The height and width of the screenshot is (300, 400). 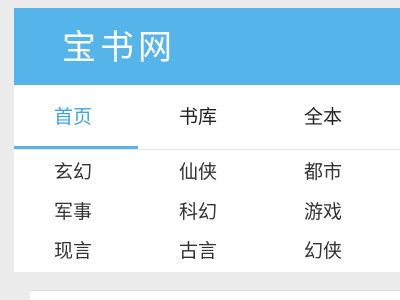 What do you see at coordinates (198, 117) in the screenshot?
I see `tab-library: 书库` at bounding box center [198, 117].